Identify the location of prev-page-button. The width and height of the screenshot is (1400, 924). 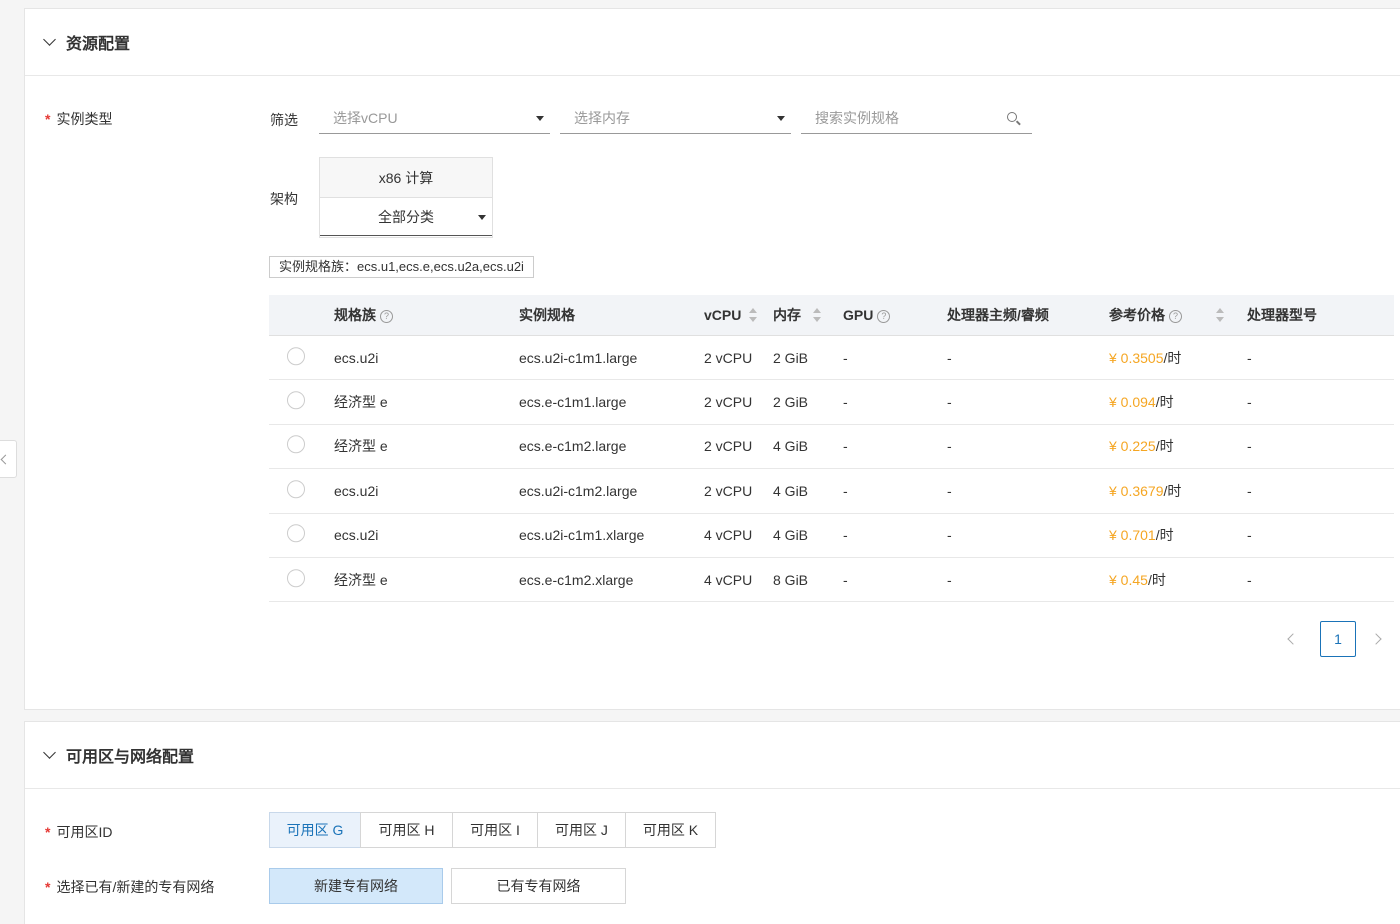
(1293, 639).